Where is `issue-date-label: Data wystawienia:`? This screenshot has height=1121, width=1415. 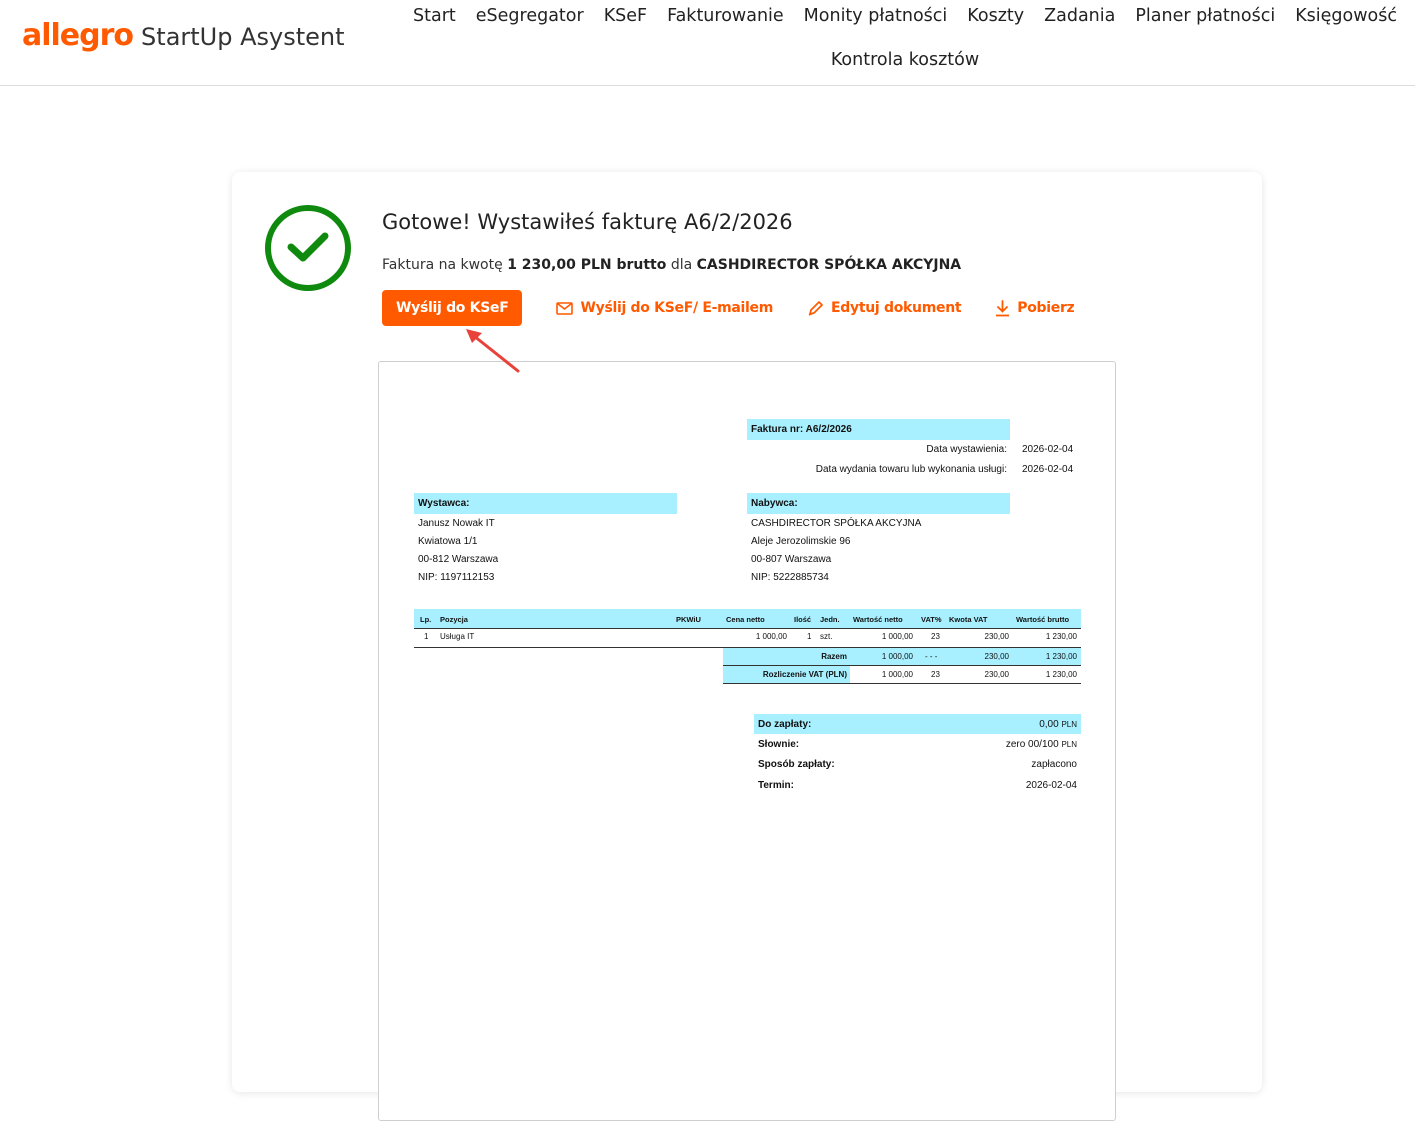
issue-date-label: Data wystawienia: is located at coordinates (966, 449).